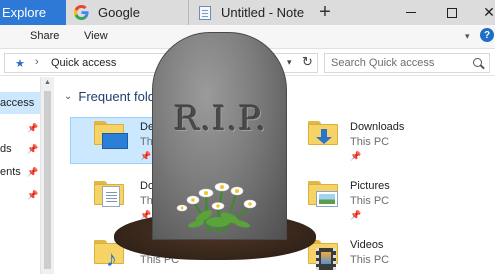 The height and width of the screenshot is (274, 495). I want to click on pictures-folder-icon, so click(323, 194).